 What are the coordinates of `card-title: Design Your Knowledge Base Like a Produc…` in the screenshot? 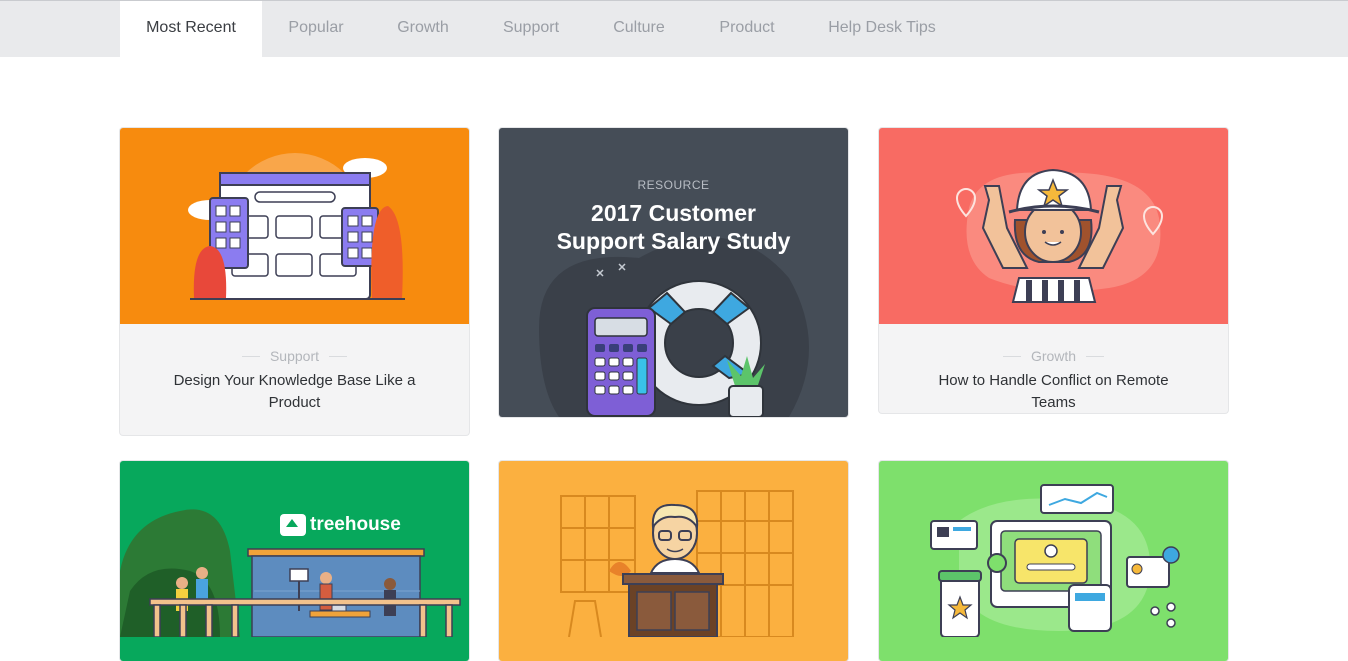 It's located at (294, 392).